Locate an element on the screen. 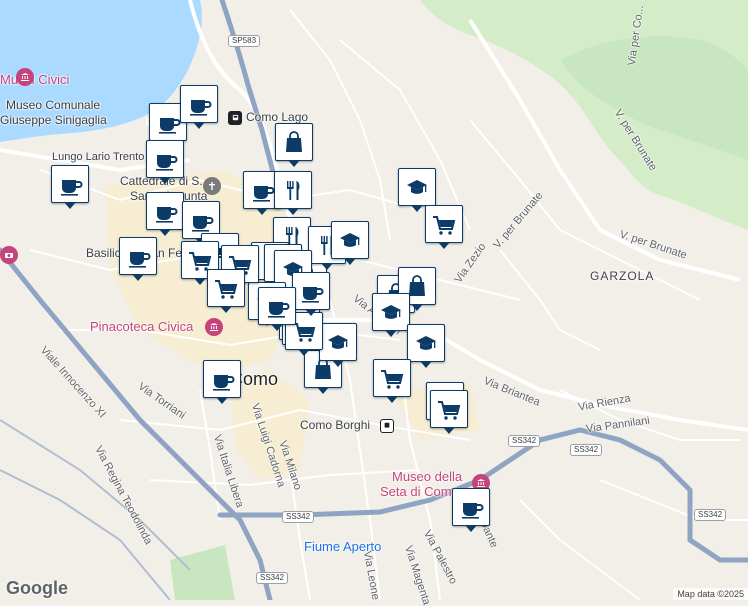 This screenshot has height=606, width=748. camera-pin-icon is located at coordinates (9, 255).